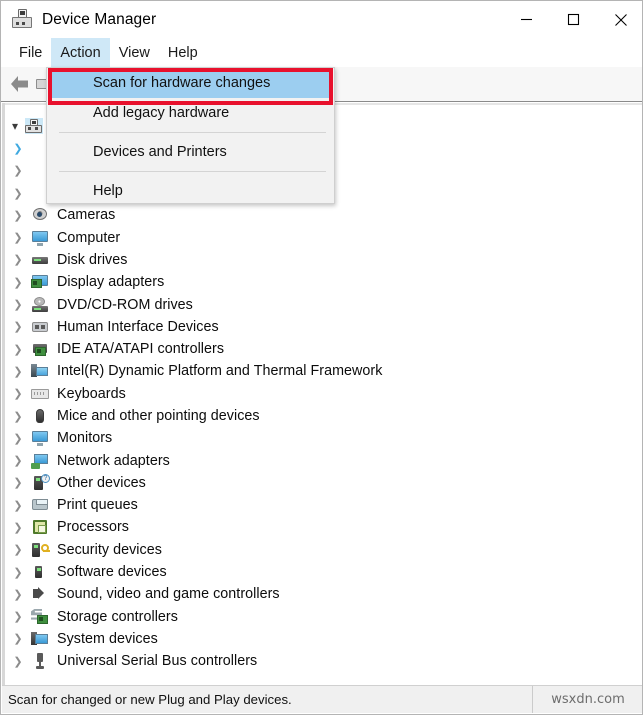  Describe the element at coordinates (125, 304) in the screenshot. I see `tree-item-label: DVD/CD-ROM drives` at that location.